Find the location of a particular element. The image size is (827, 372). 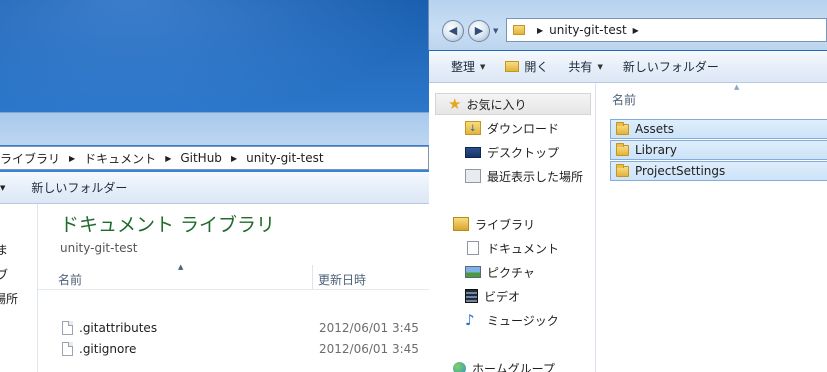

music-note-icon: ♪ is located at coordinates (470, 320).